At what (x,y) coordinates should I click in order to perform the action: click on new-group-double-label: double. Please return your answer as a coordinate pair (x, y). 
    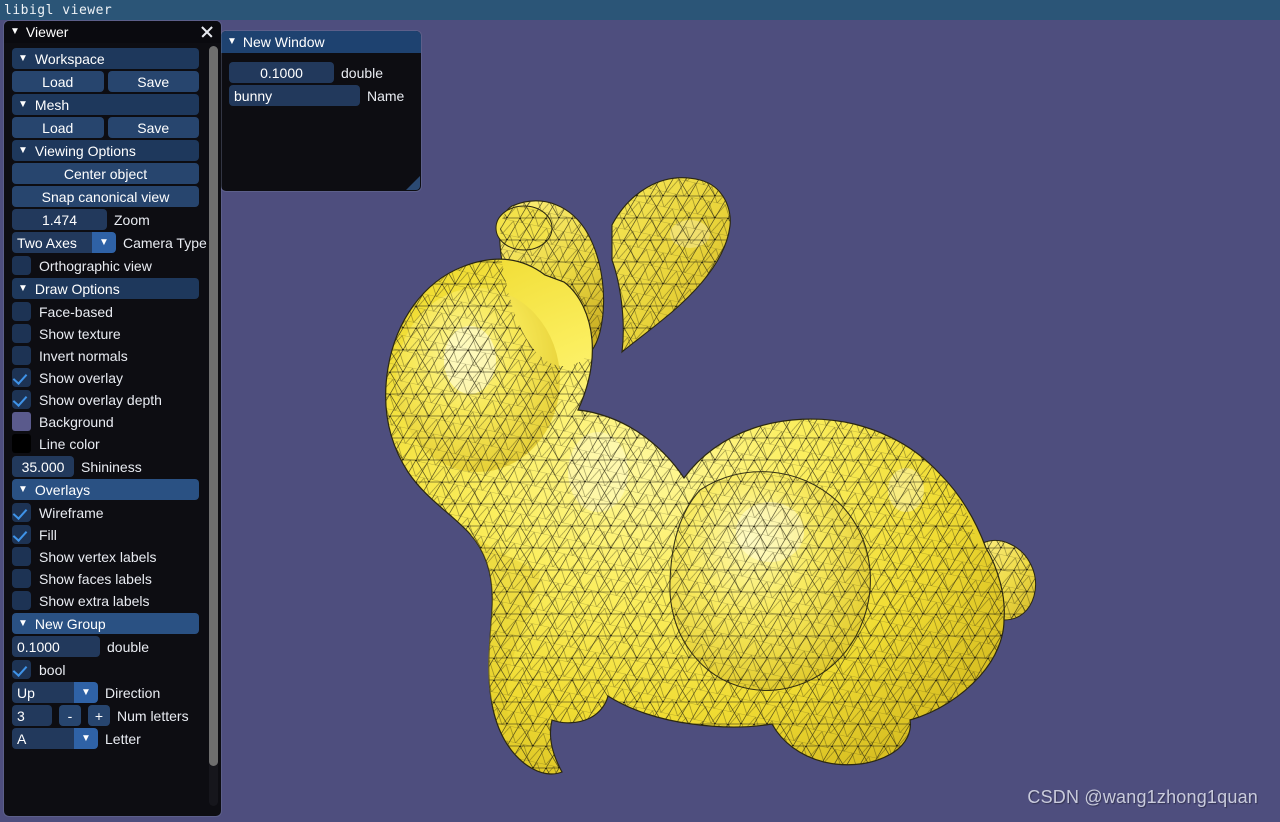
    Looking at the image, I should click on (128, 646).